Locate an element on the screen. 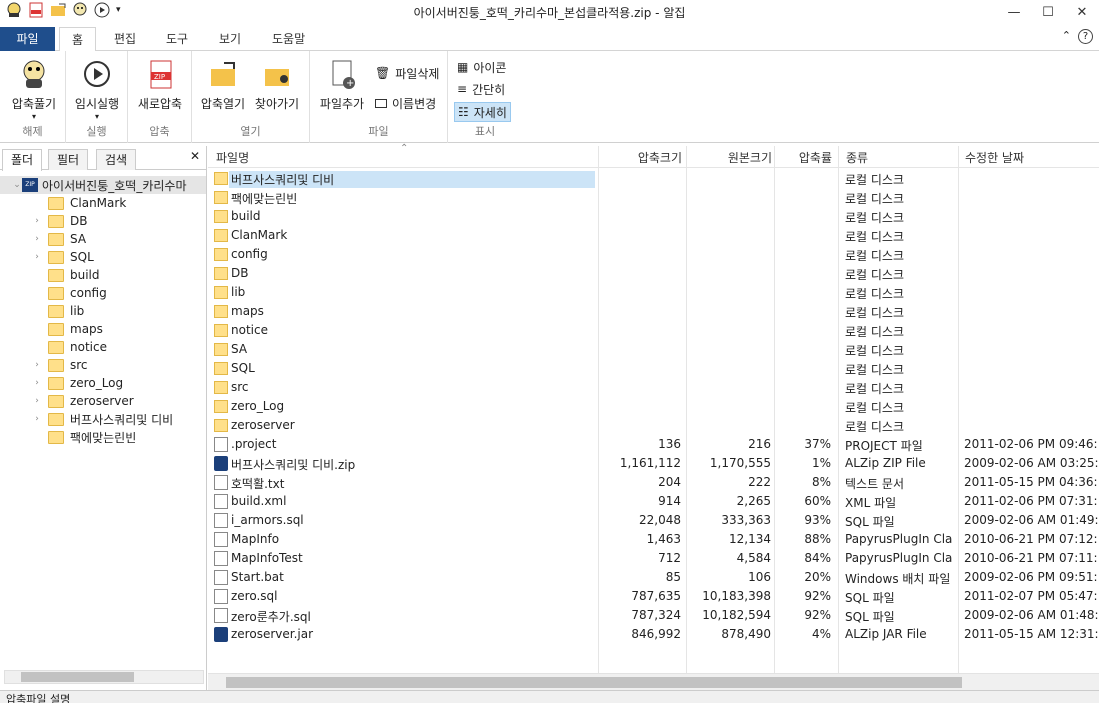  extract-button: 압축풀기 ▾ is located at coordinates (34, 90).